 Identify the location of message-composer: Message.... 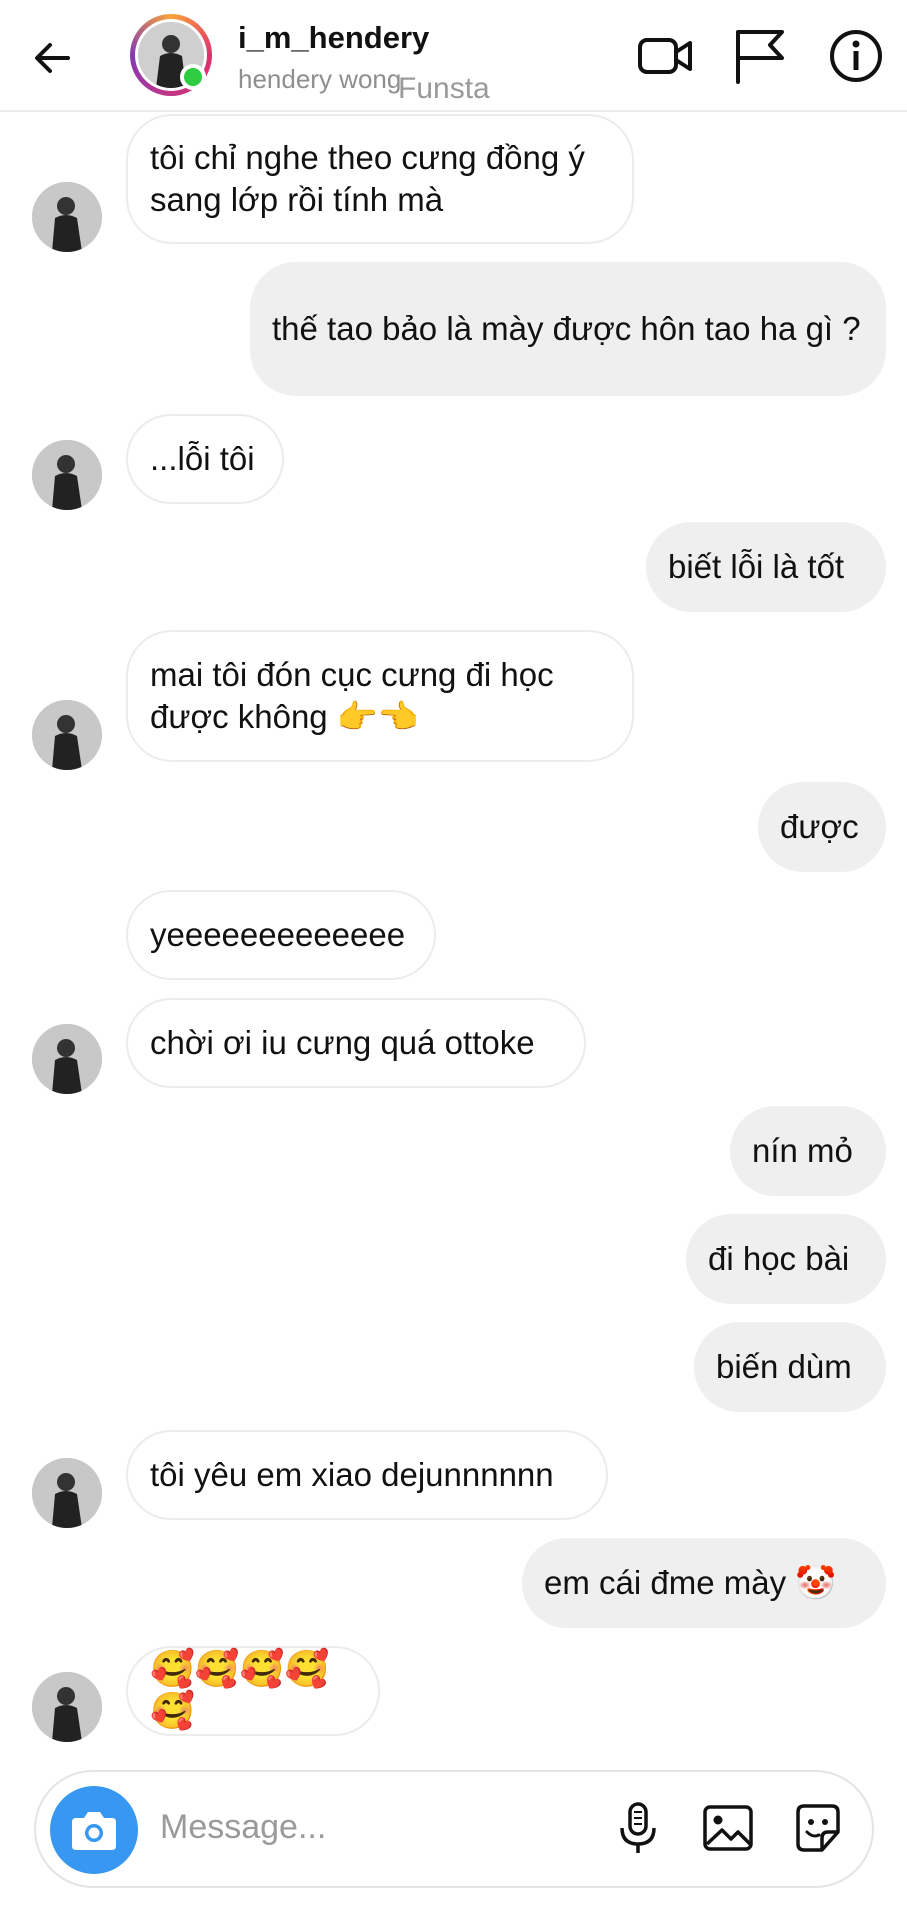
(454, 1829).